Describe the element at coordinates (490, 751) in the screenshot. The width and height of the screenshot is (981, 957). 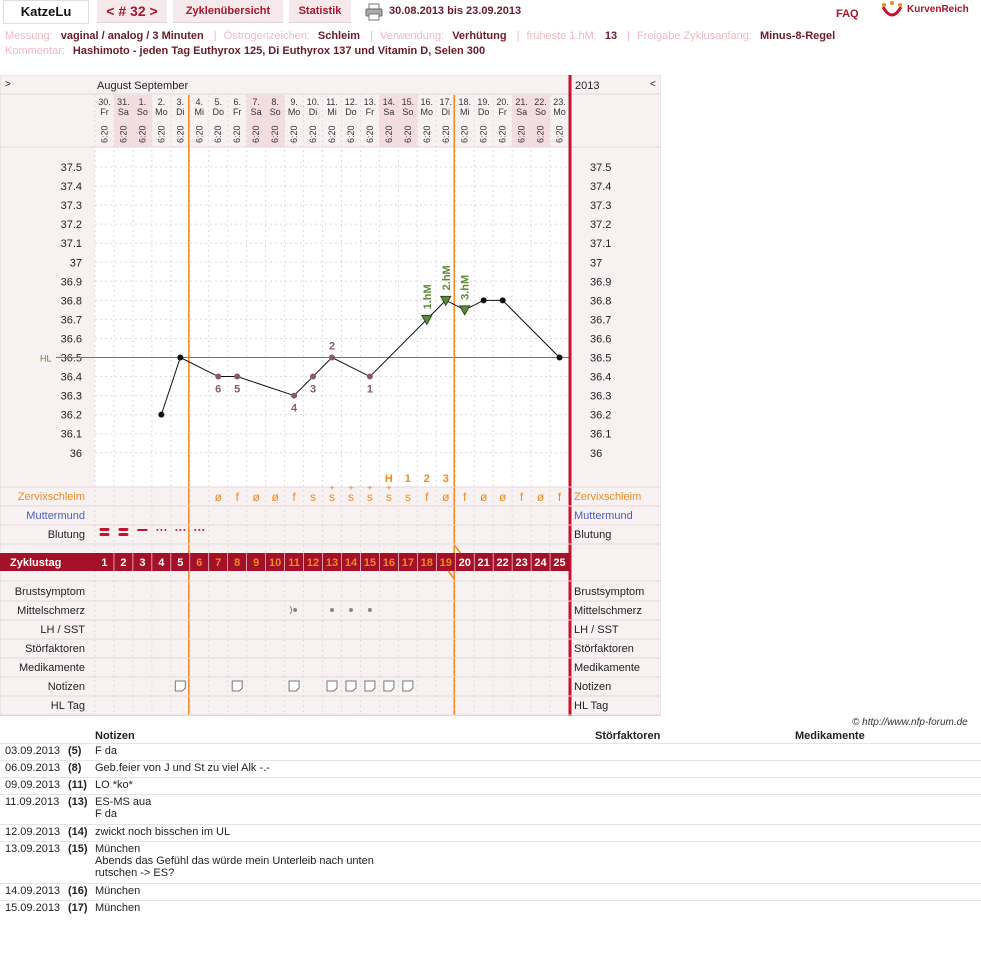
I see `note-row: 03.09.2013 (5) F da` at that location.